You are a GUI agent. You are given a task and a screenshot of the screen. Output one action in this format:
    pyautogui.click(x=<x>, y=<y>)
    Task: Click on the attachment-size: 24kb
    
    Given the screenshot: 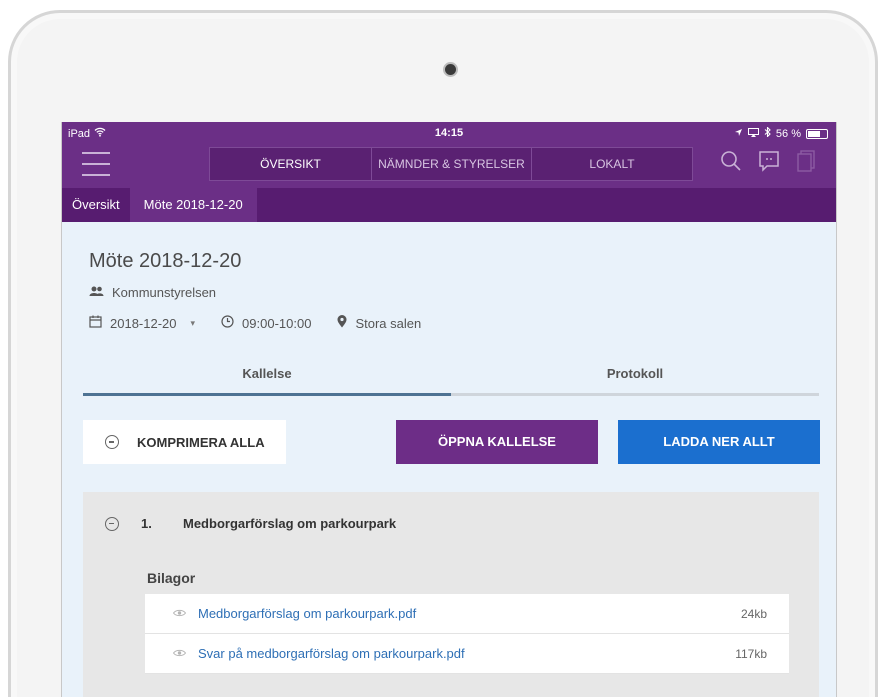 What is the action you would take?
    pyautogui.click(x=753, y=613)
    